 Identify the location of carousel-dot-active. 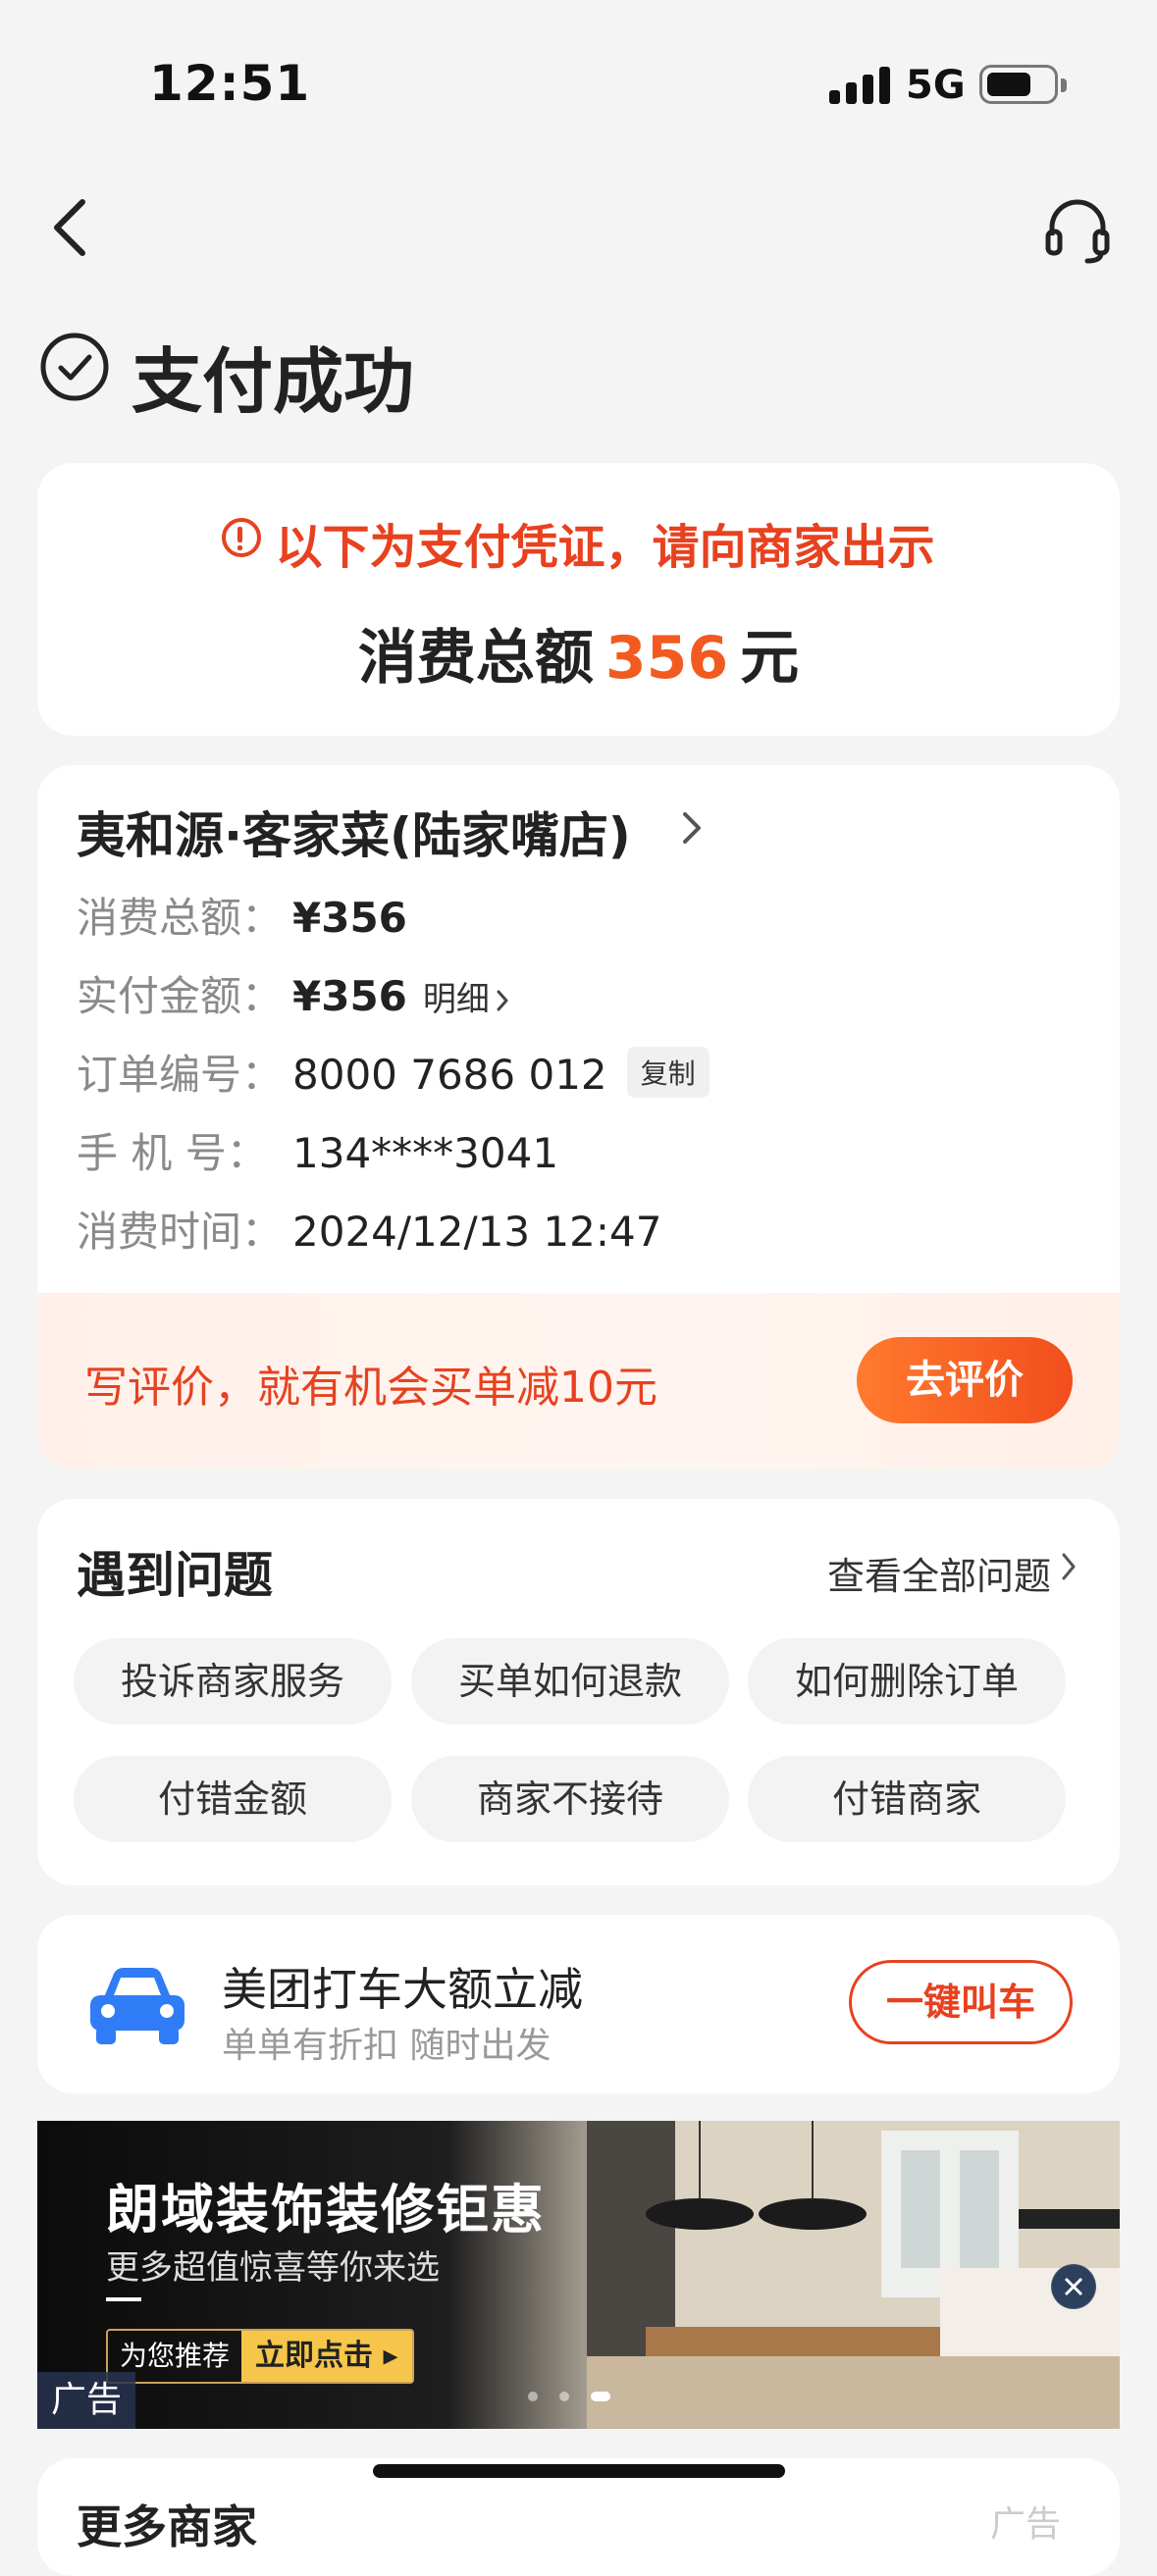
(601, 2396).